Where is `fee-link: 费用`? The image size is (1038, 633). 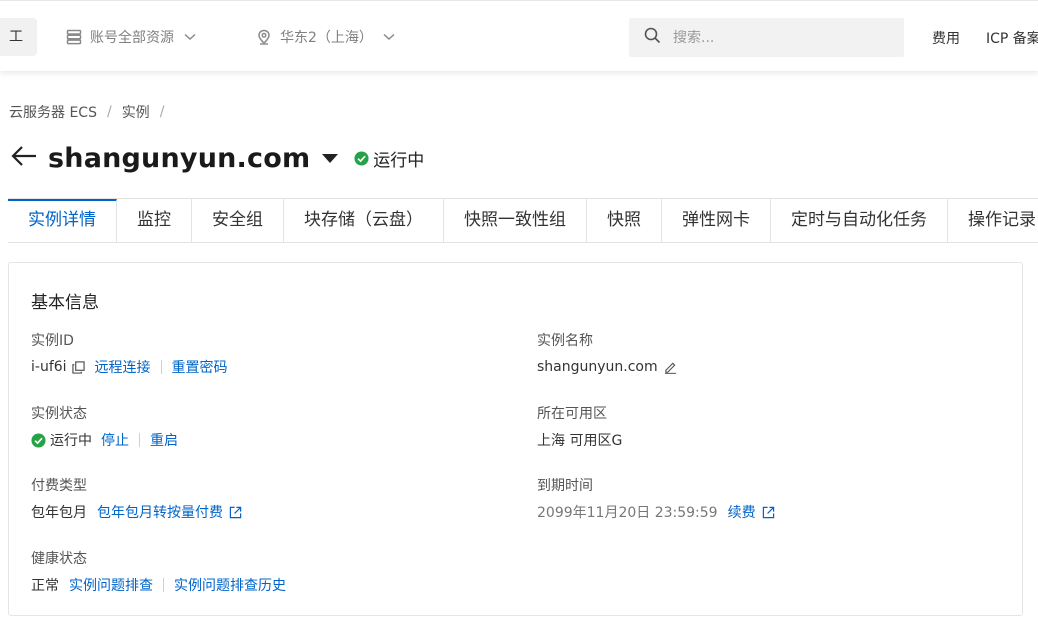
fee-link: 费用 is located at coordinates (946, 38).